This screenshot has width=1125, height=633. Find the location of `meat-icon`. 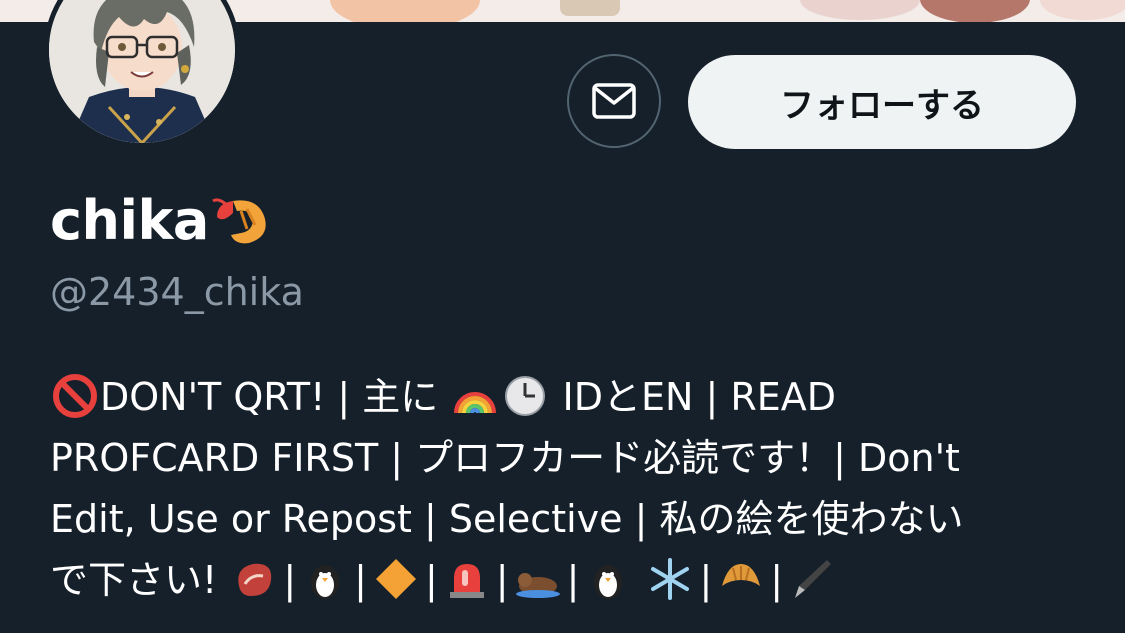

meat-icon is located at coordinates (255, 579).